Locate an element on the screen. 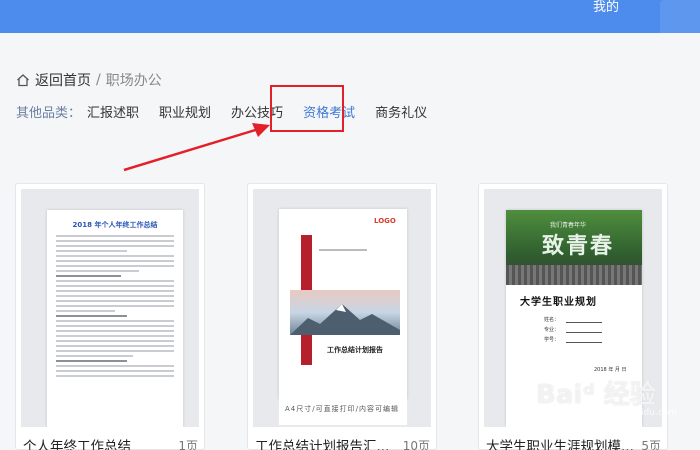  watermark-url: jingyan.baidu.com is located at coordinates (636, 413).